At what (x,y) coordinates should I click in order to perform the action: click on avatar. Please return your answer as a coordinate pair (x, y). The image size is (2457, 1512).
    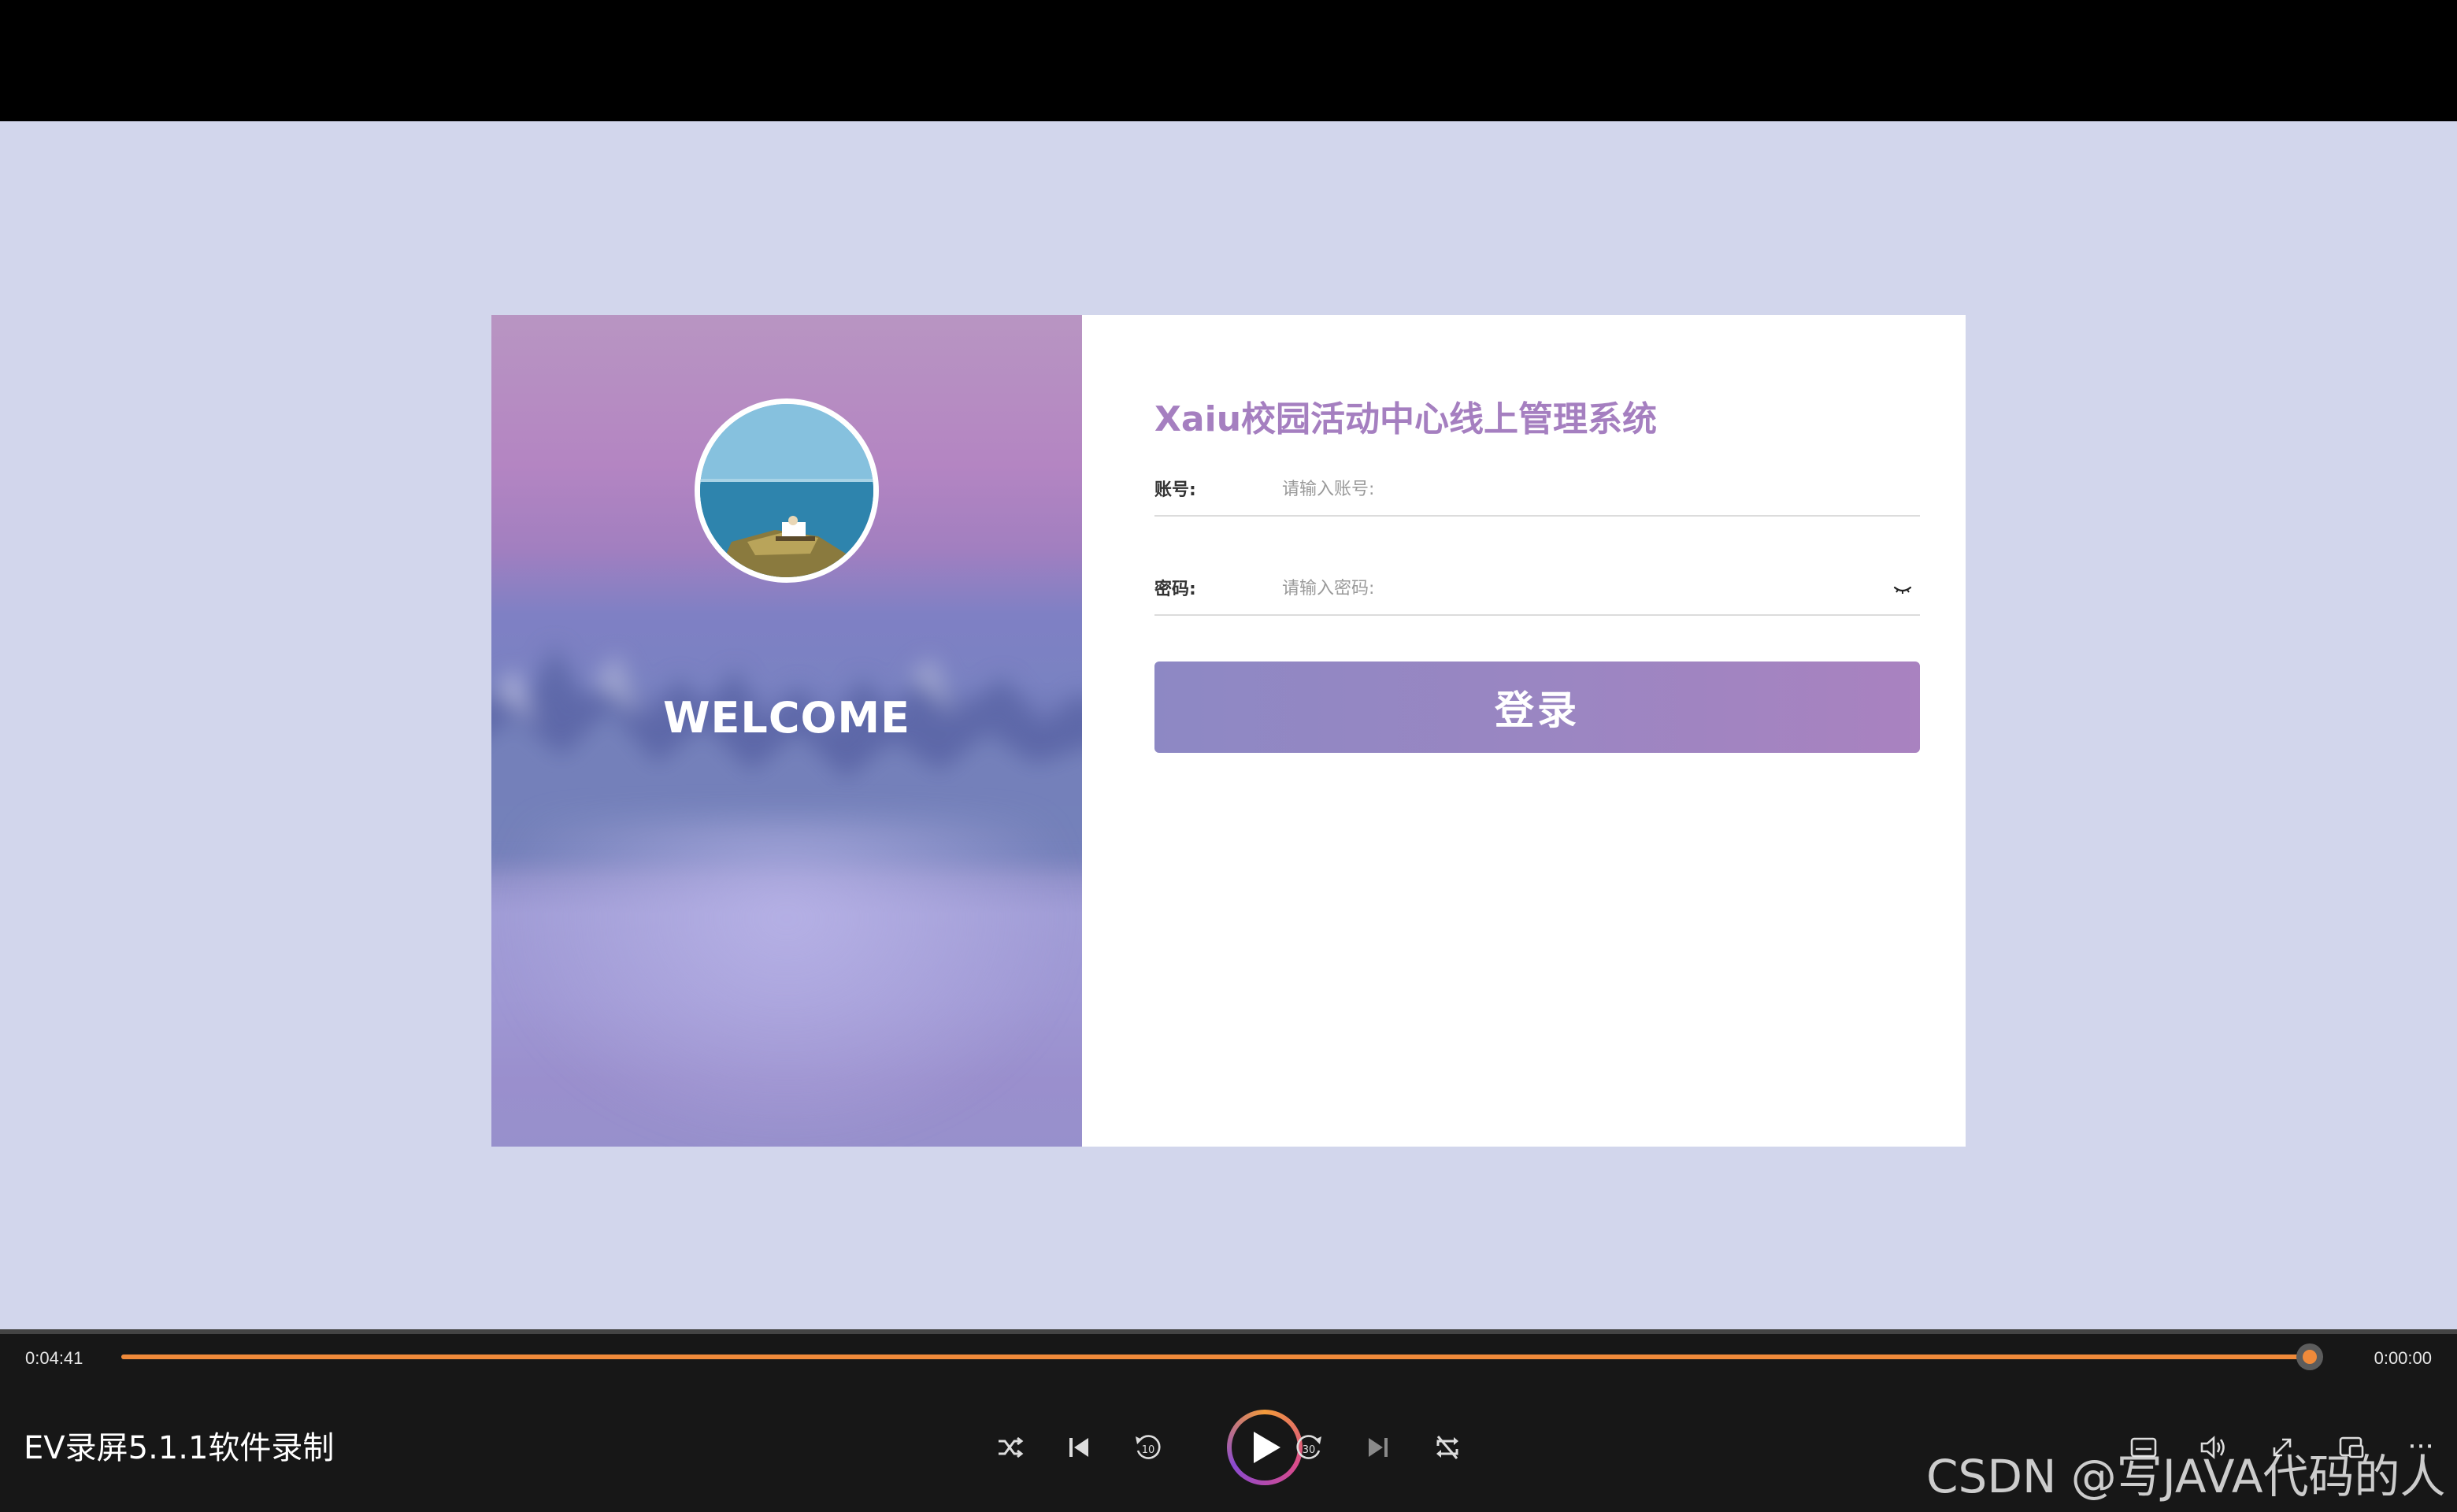
    Looking at the image, I should click on (787, 490).